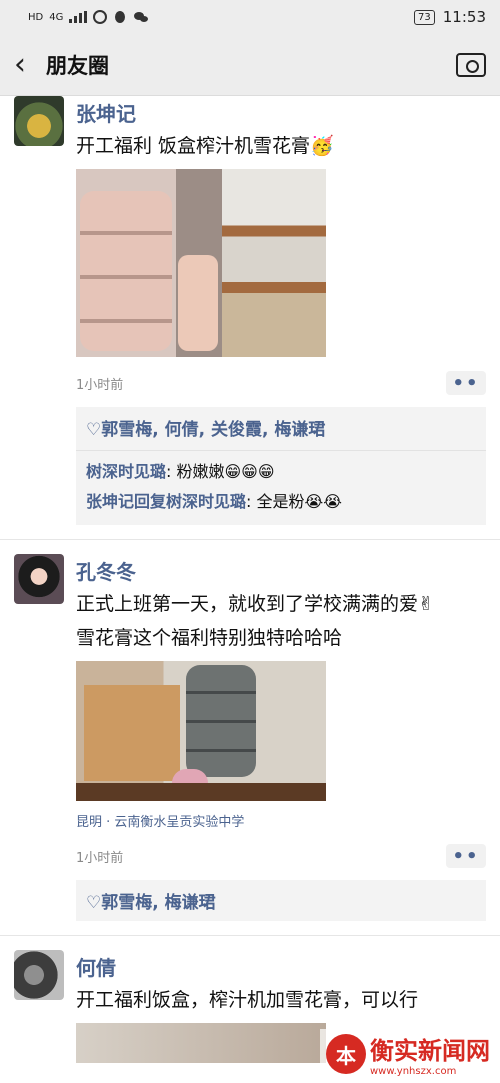 The height and width of the screenshot is (1083, 500). I want to click on likes-list: 郭雪梅, 梅谦珺, so click(158, 903).